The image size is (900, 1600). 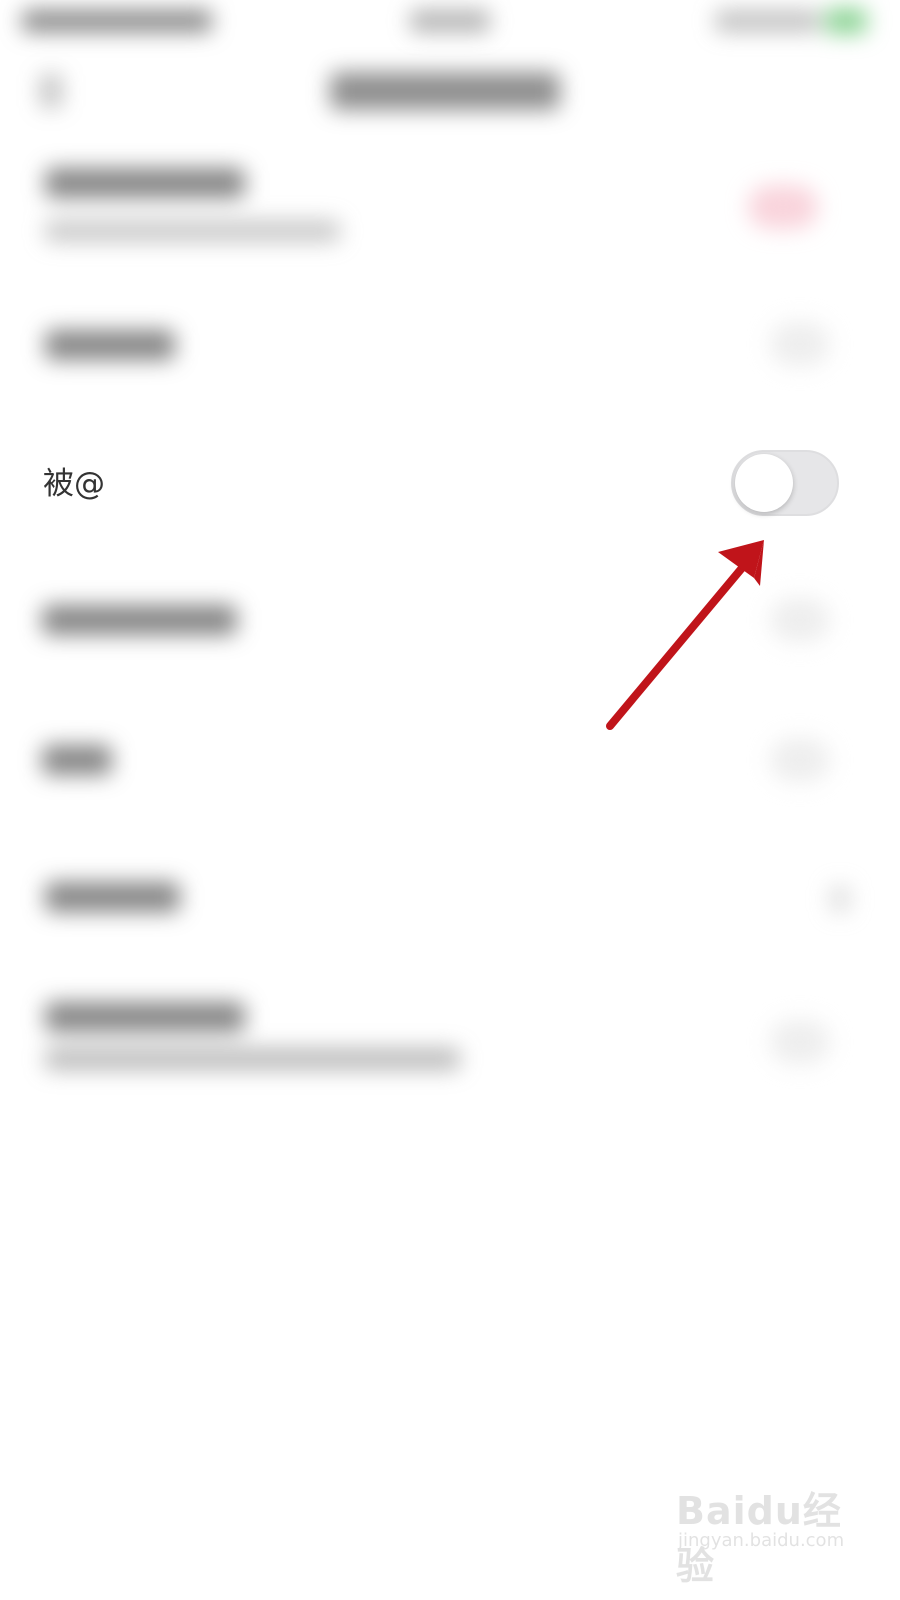 What do you see at coordinates (767, 21) in the screenshot?
I see `status-bar-right` at bounding box center [767, 21].